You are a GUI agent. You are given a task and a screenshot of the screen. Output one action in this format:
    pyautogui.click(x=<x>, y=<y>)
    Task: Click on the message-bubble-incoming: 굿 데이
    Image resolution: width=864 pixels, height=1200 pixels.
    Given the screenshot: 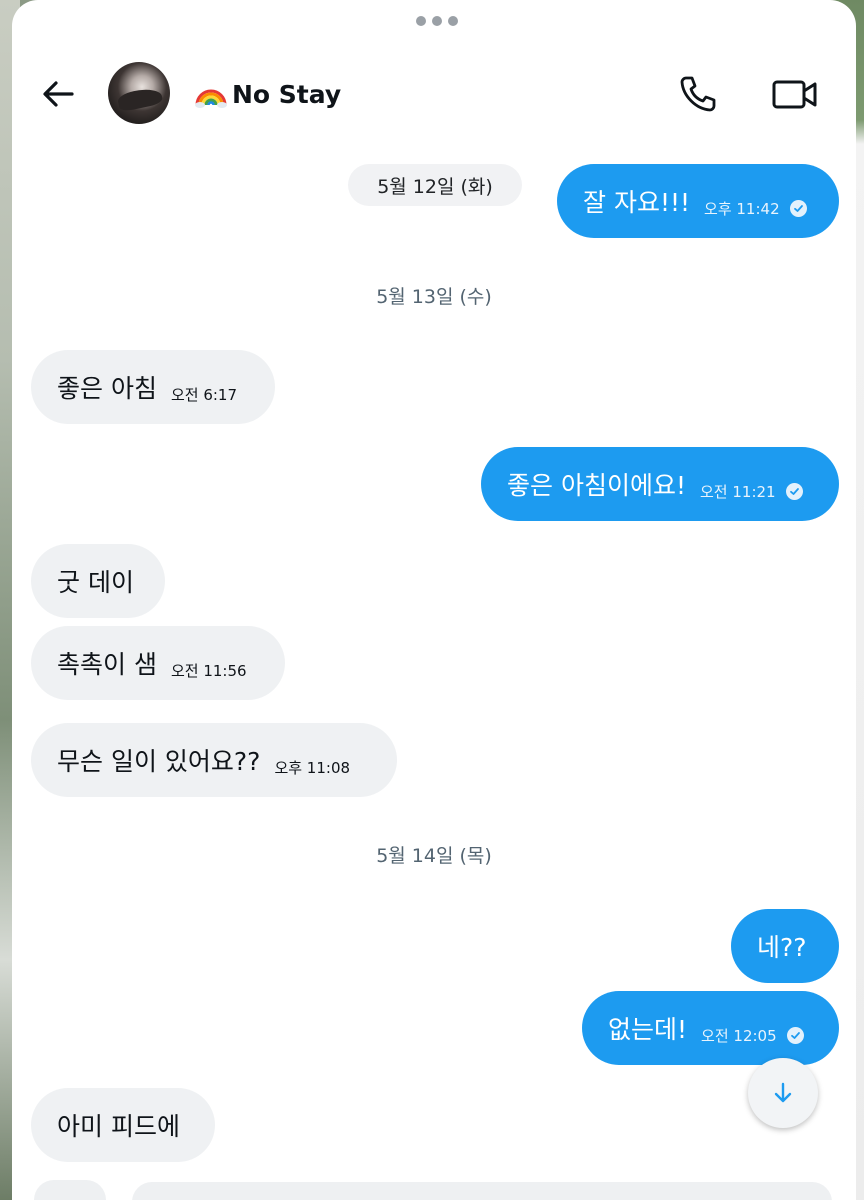 What is the action you would take?
    pyautogui.click(x=98, y=581)
    